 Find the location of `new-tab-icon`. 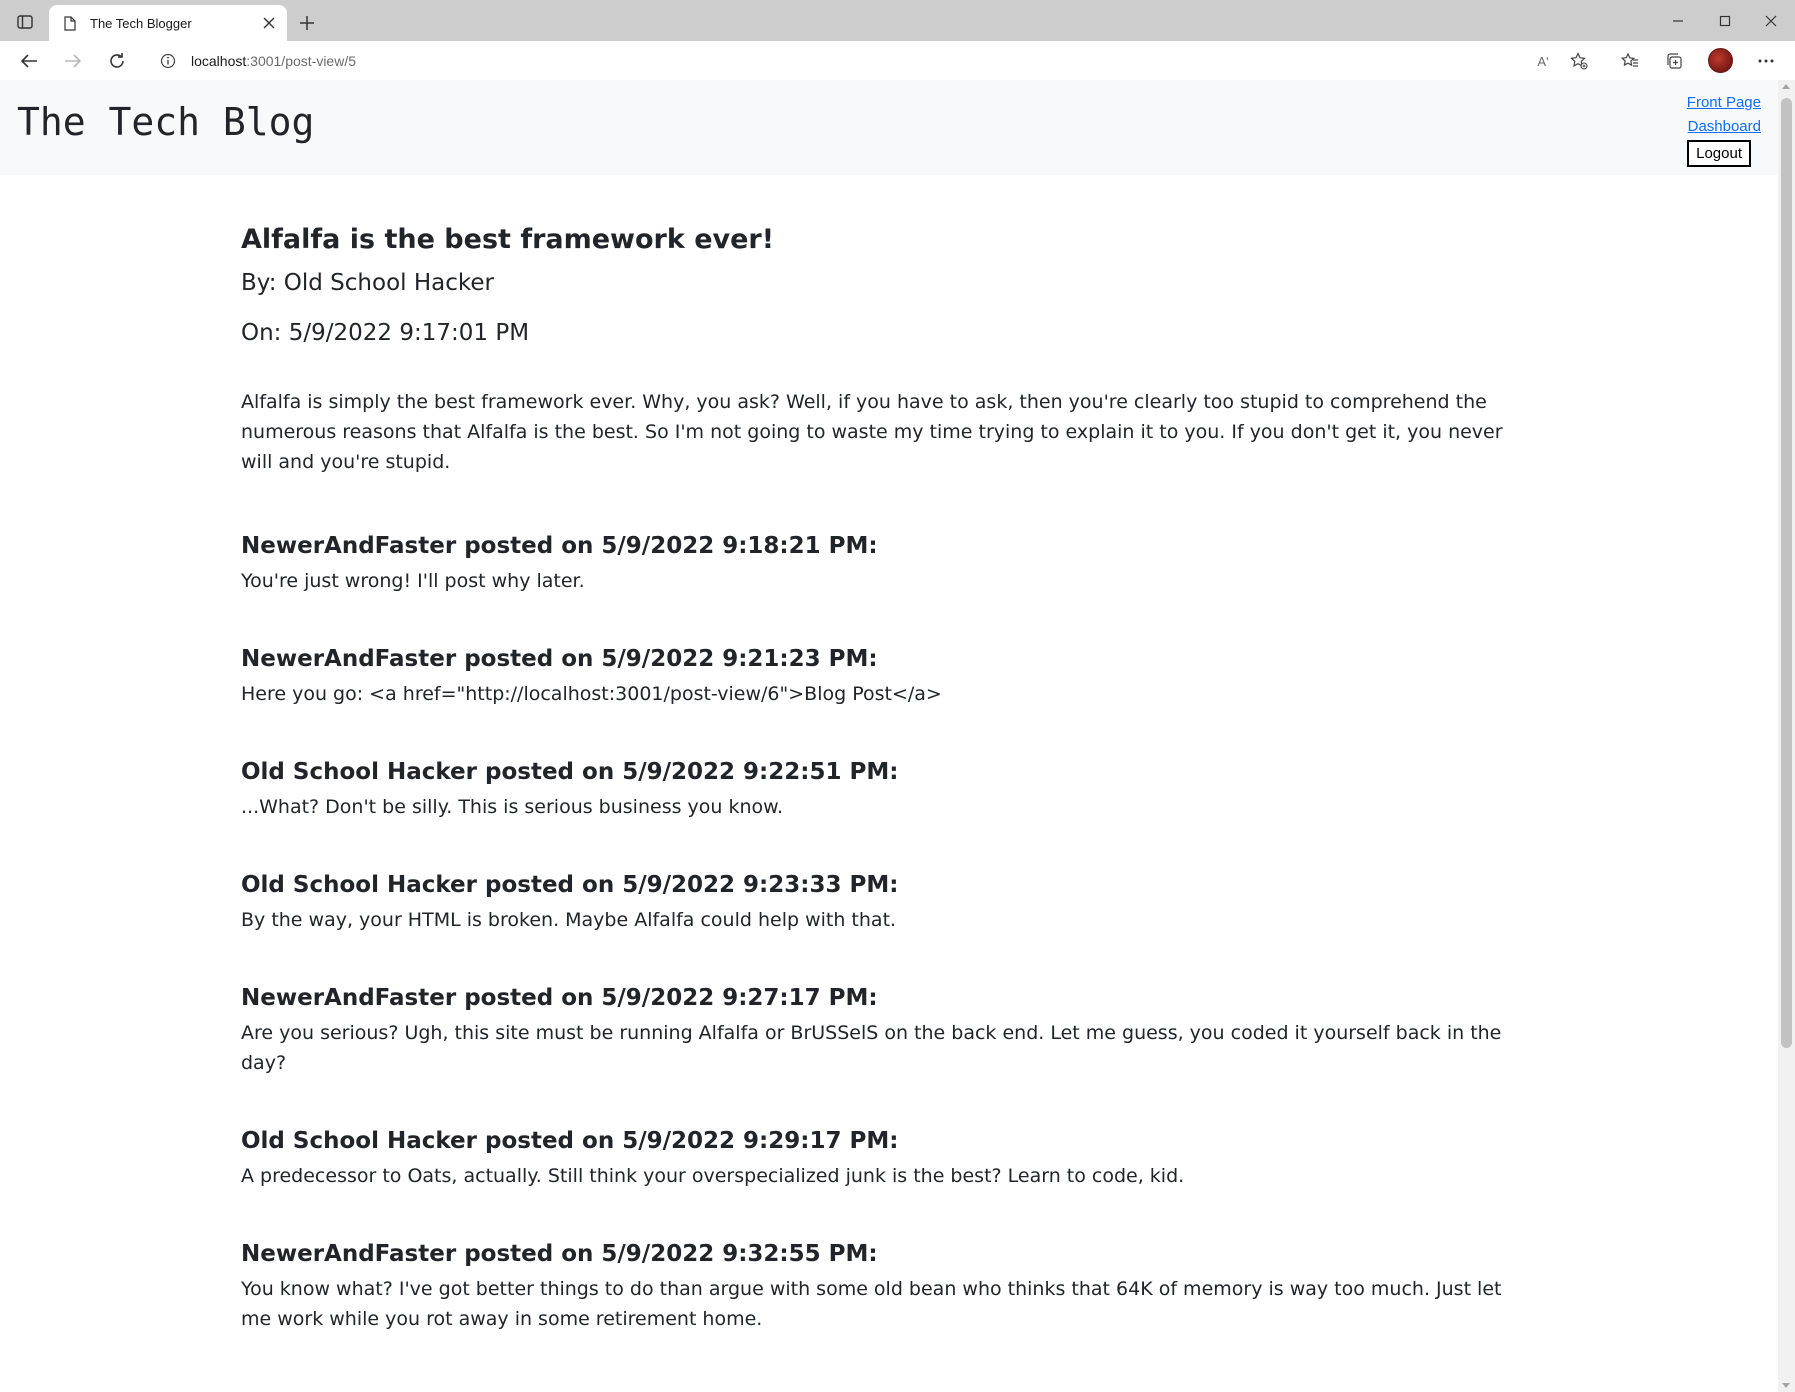

new-tab-icon is located at coordinates (307, 23).